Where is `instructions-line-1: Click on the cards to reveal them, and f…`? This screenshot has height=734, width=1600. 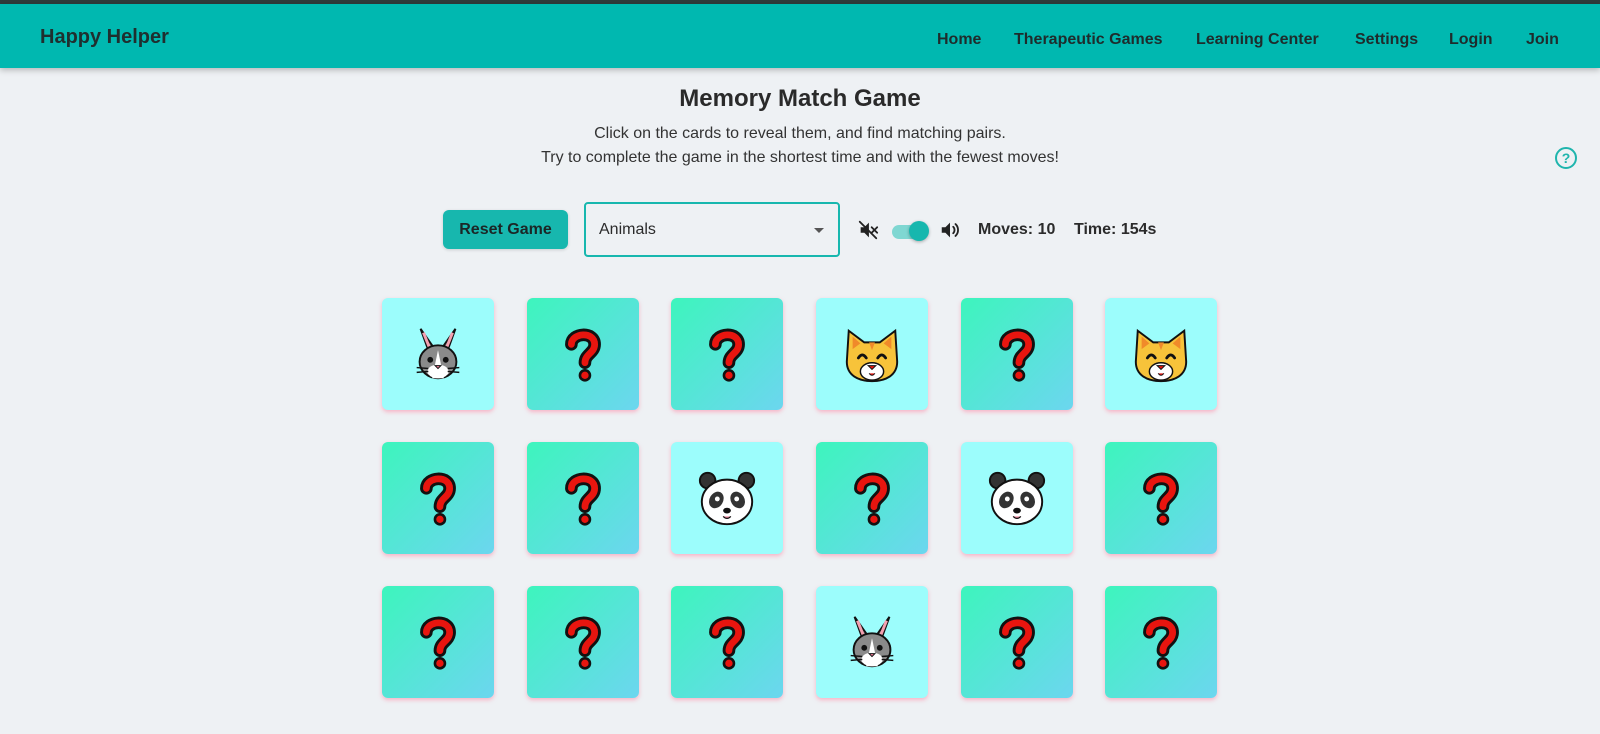
instructions-line-1: Click on the cards to reveal them, and f… is located at coordinates (800, 133).